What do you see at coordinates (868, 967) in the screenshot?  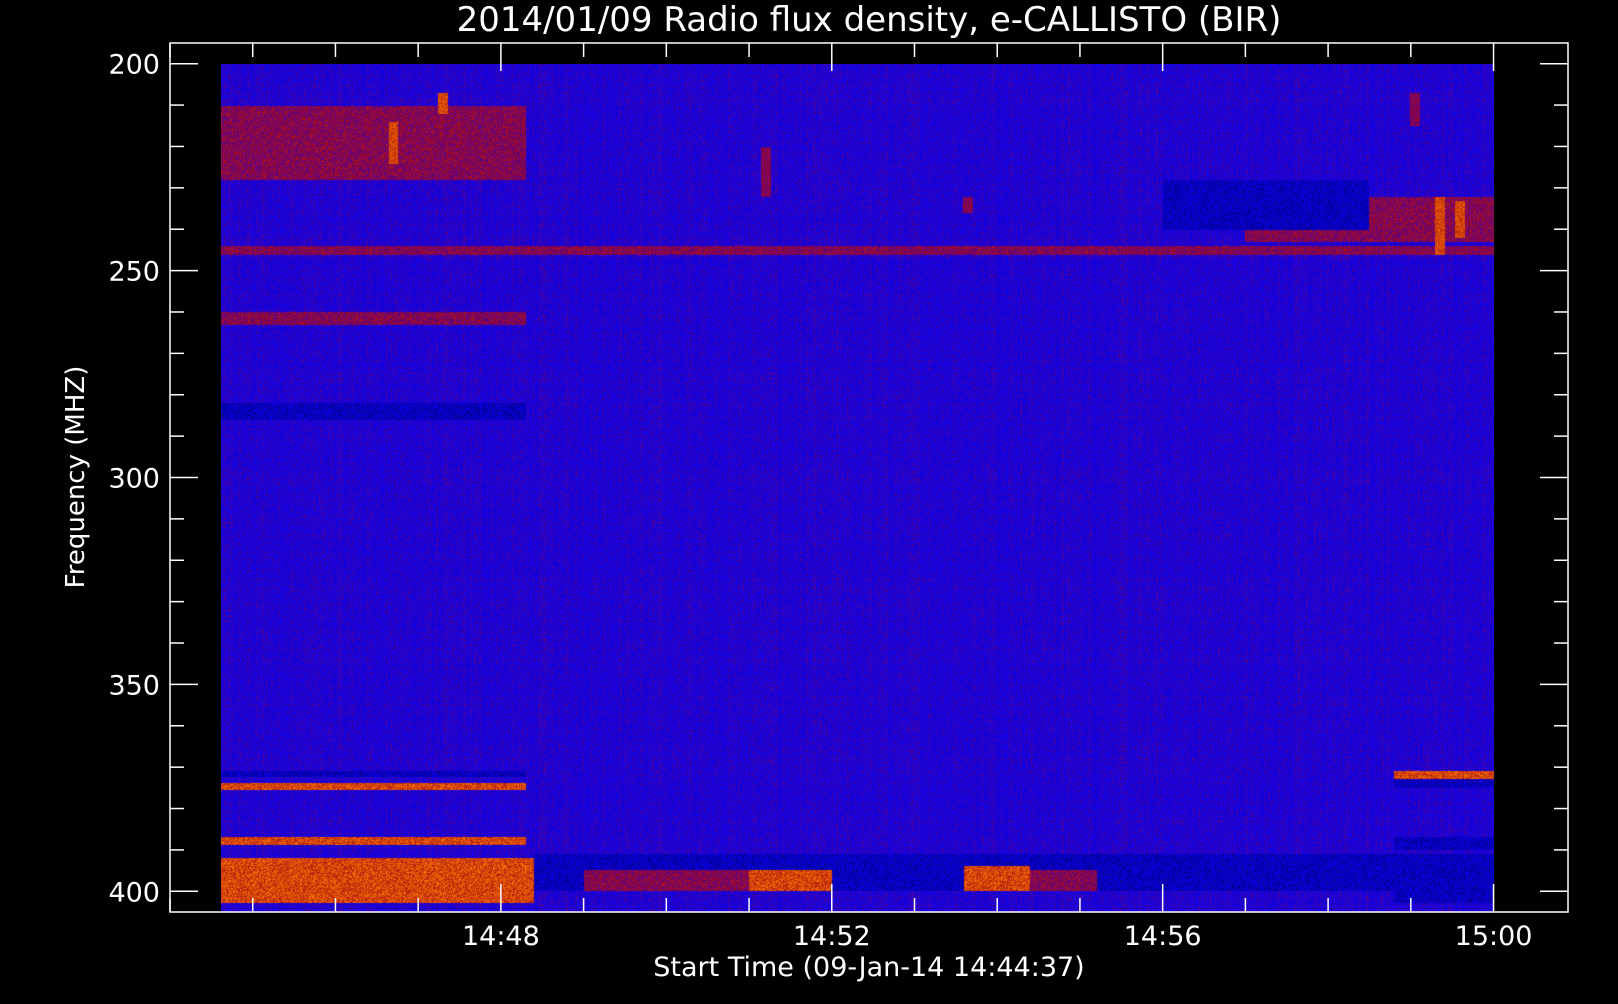 I see `x-axis-label: Start Time (09-Jan-14 14:44:37)` at bounding box center [868, 967].